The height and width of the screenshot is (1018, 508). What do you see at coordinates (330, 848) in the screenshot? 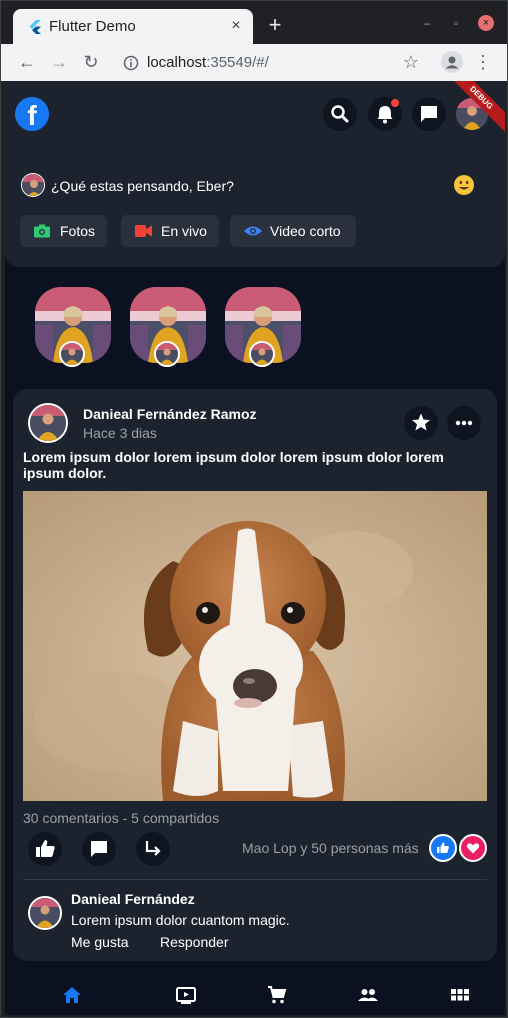
I see `likers-text: Mao Lop y 50 personas más` at bounding box center [330, 848].